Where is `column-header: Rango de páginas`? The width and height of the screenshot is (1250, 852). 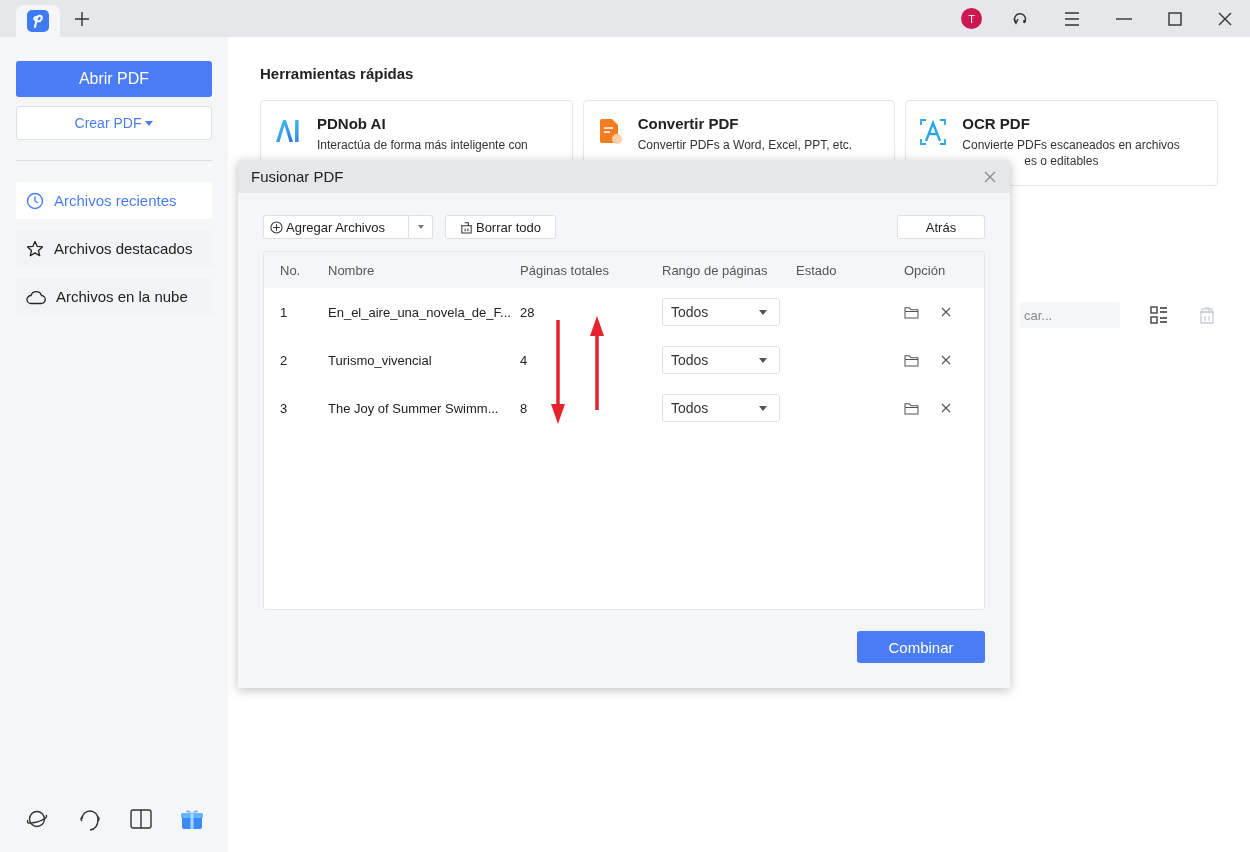
column-header: Rango de páginas is located at coordinates (715, 270).